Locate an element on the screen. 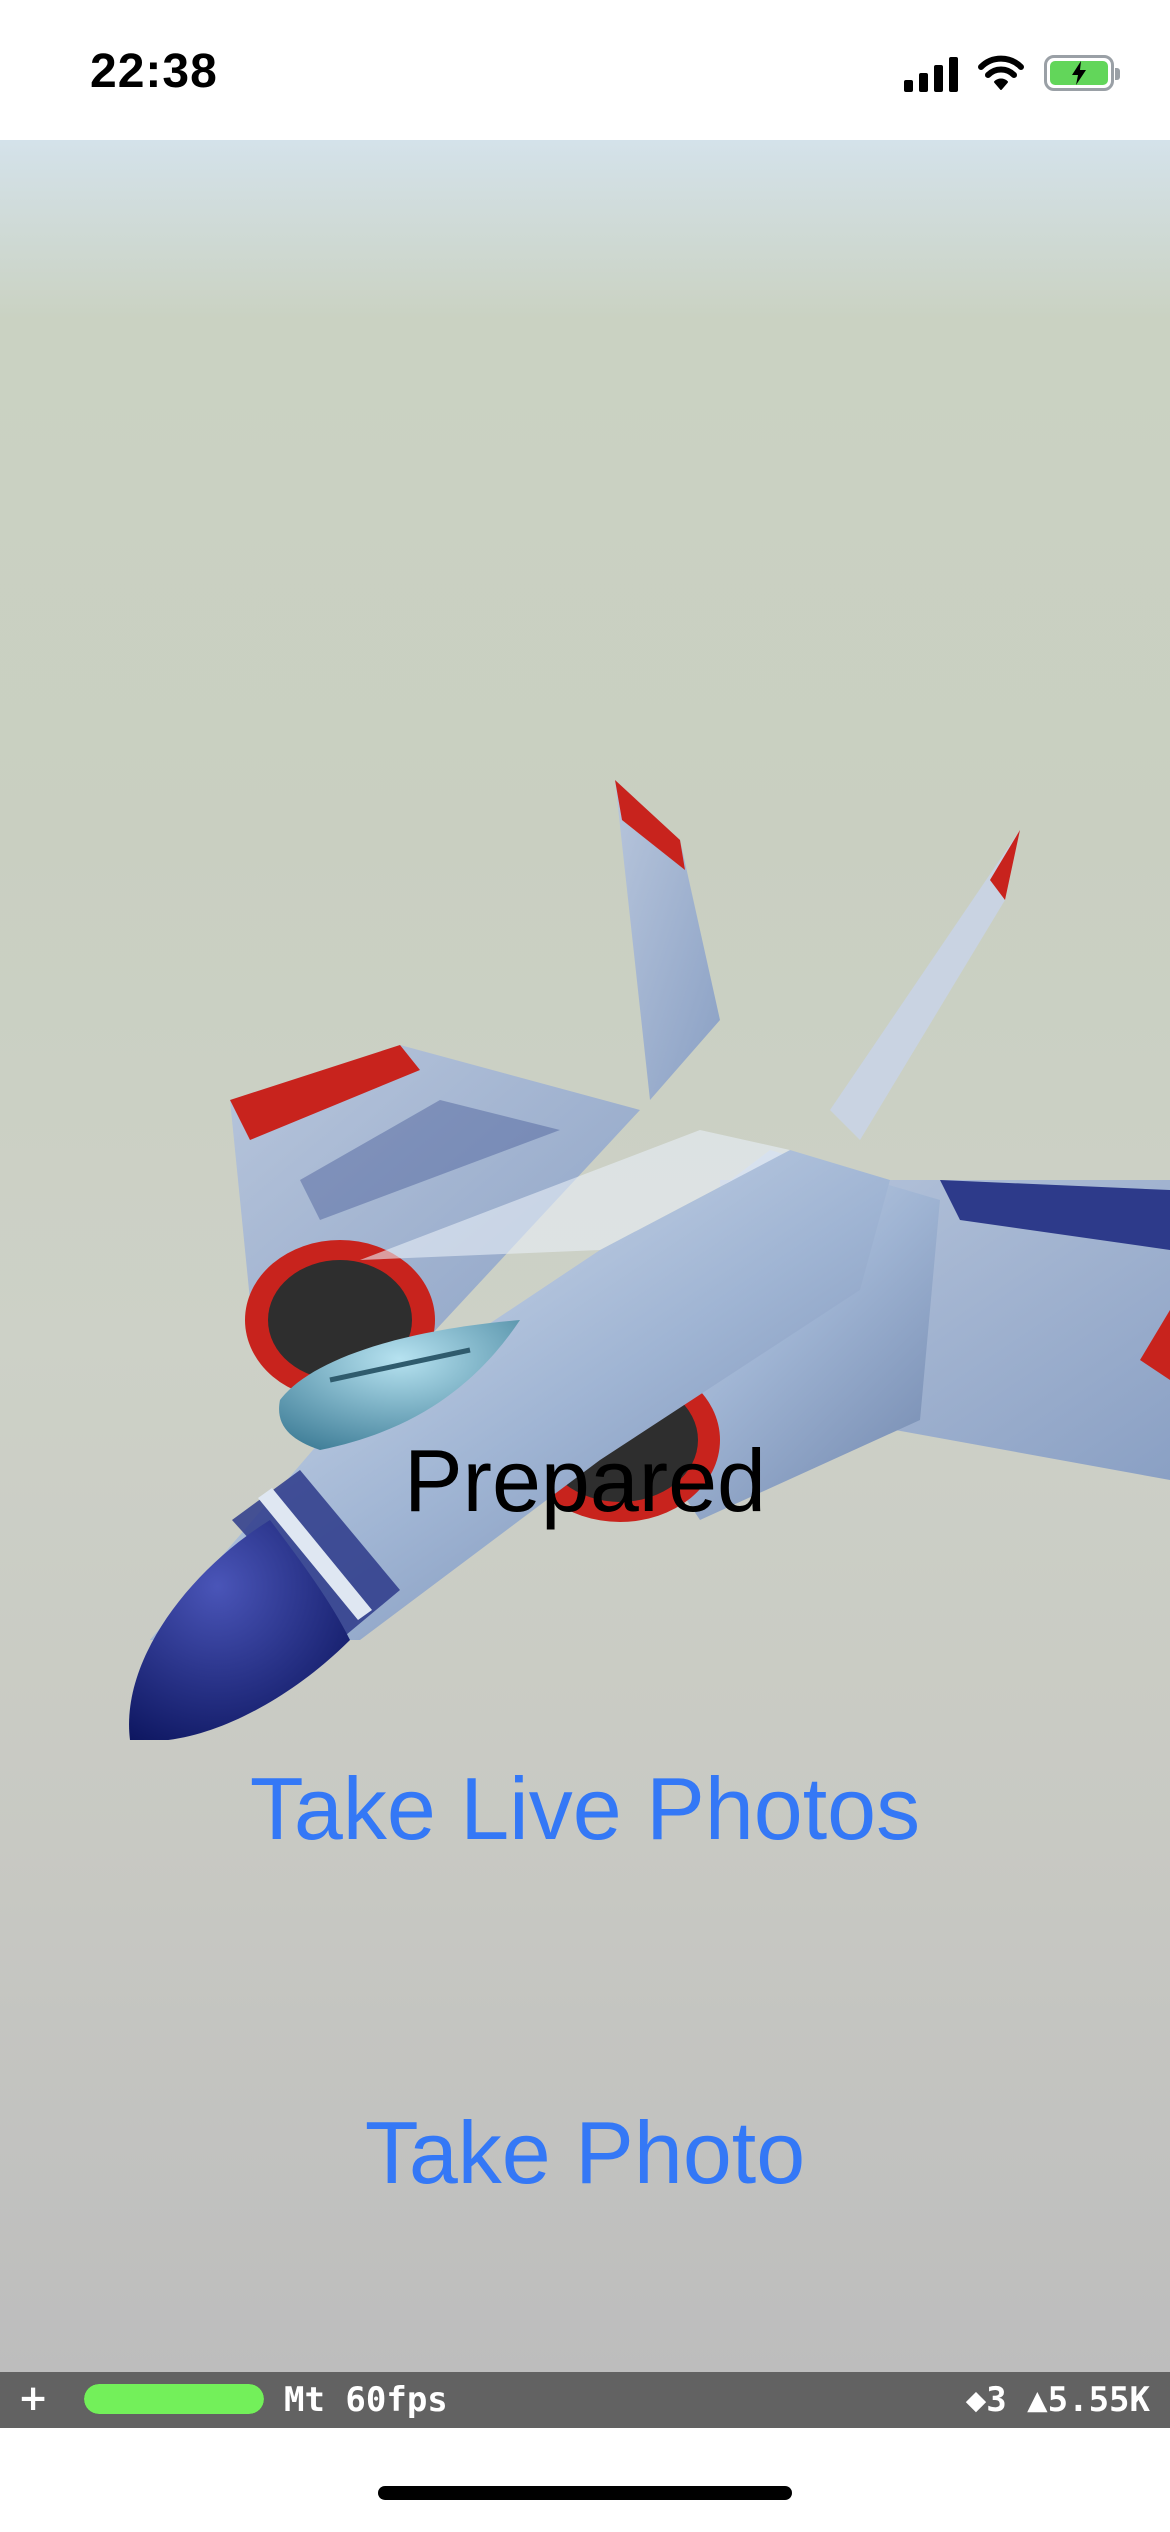 This screenshot has height=2532, width=1170. cellular-signal-icon is located at coordinates (931, 73).